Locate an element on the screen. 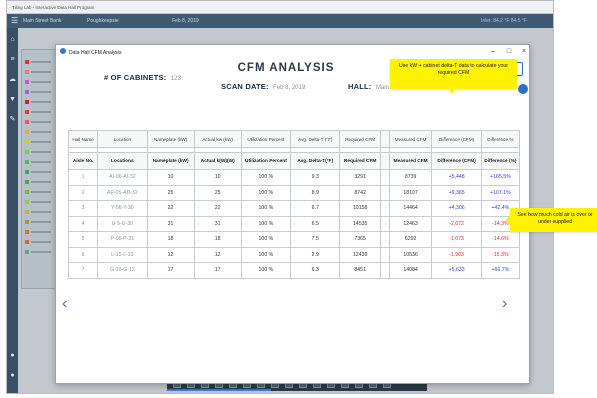  close-icon: × is located at coordinates (524, 52).